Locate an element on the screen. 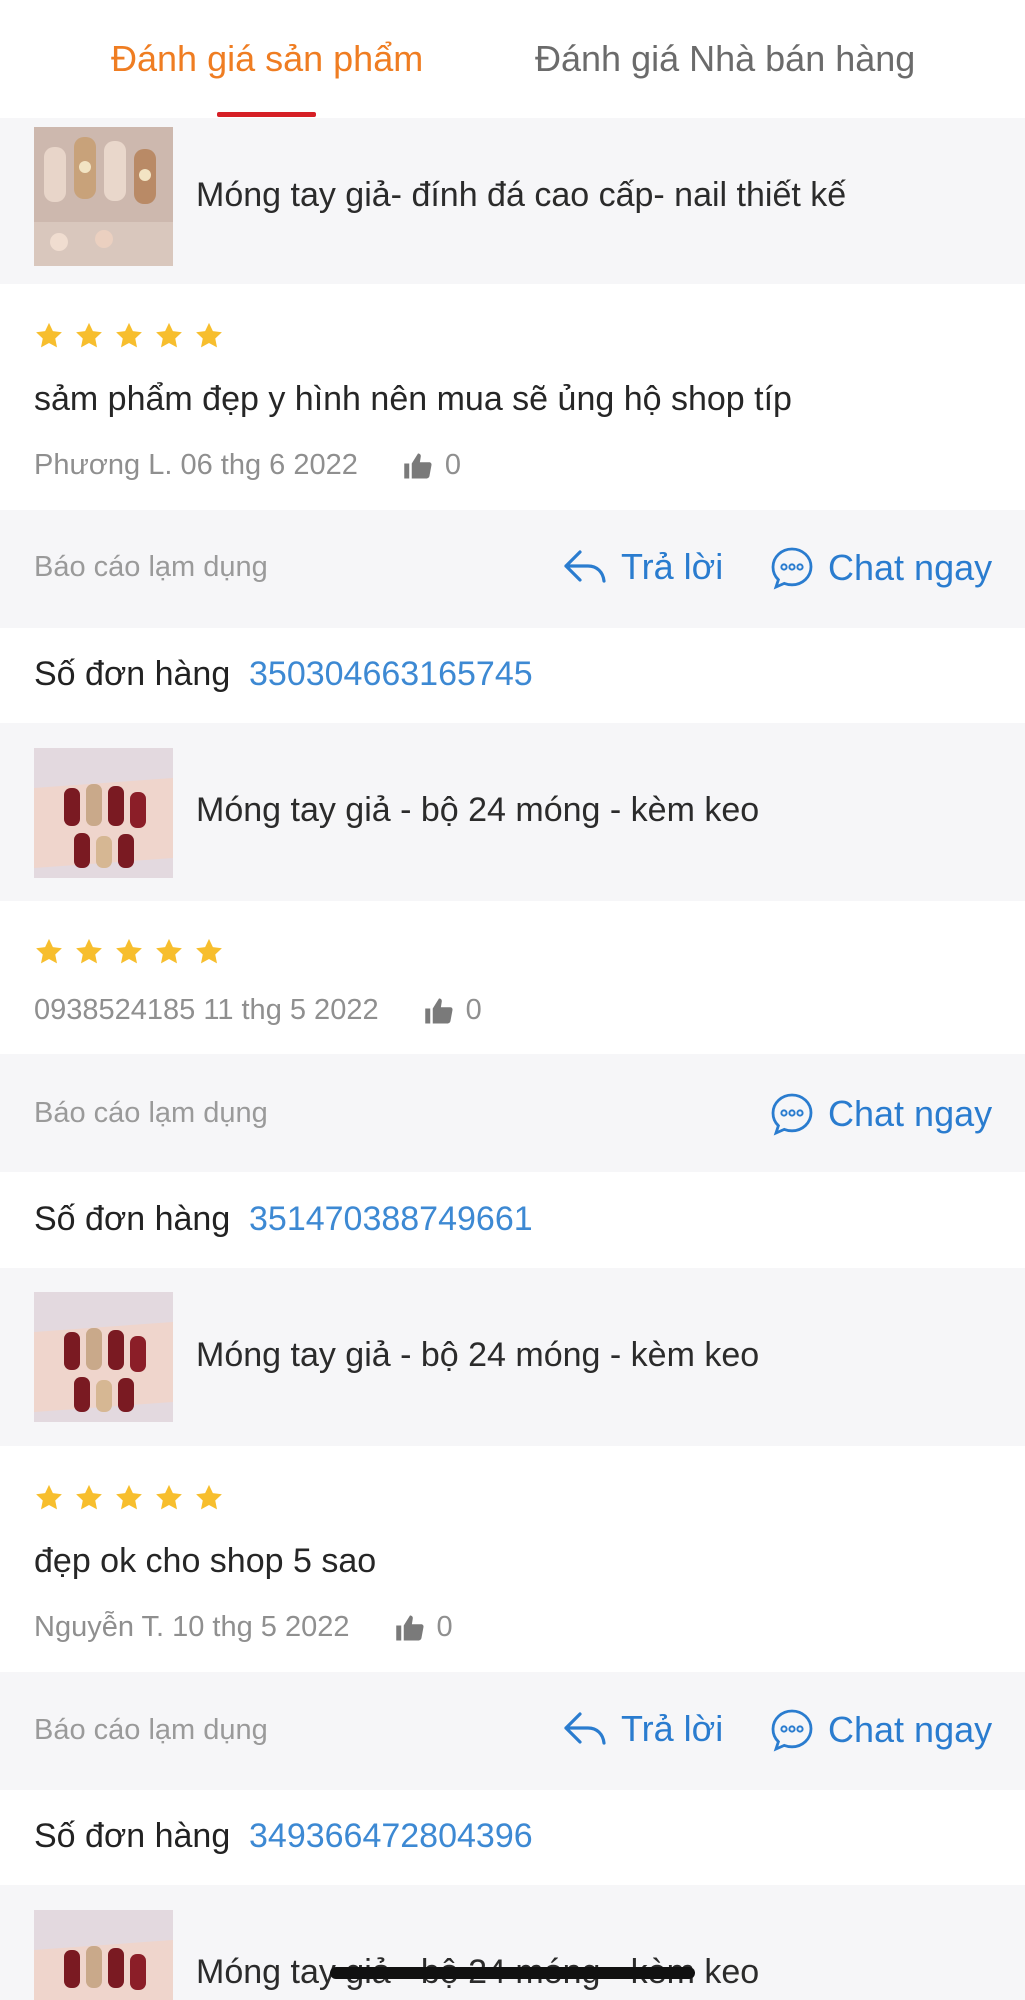  tab-seller-reviews: Đánh giá Nhà bán hàng is located at coordinates (725, 59).